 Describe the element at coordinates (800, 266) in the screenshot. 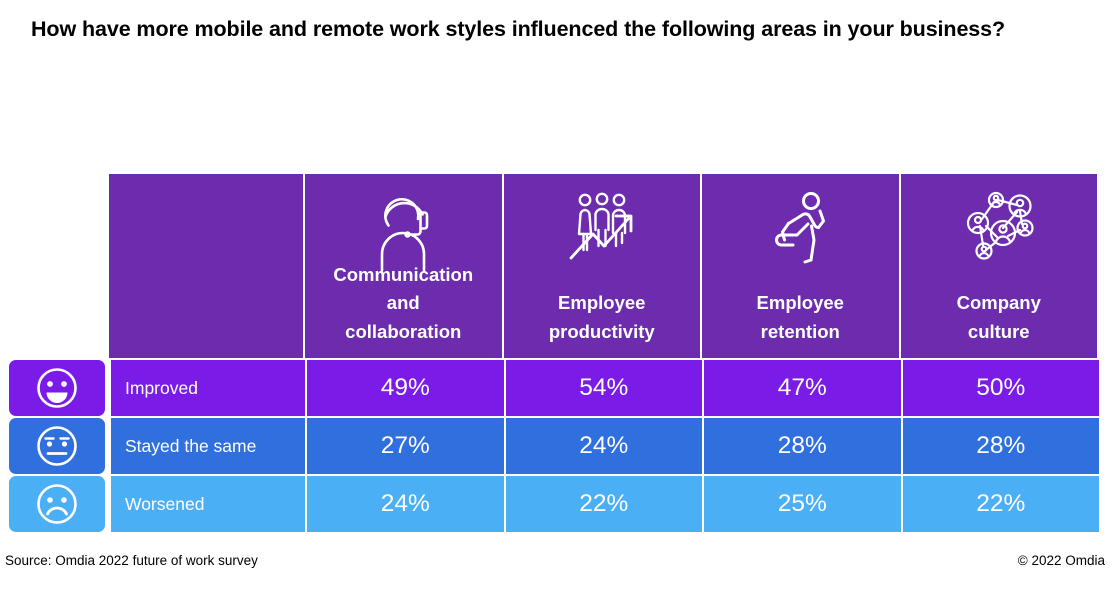

I see `column-header-retention: Employee retention` at that location.